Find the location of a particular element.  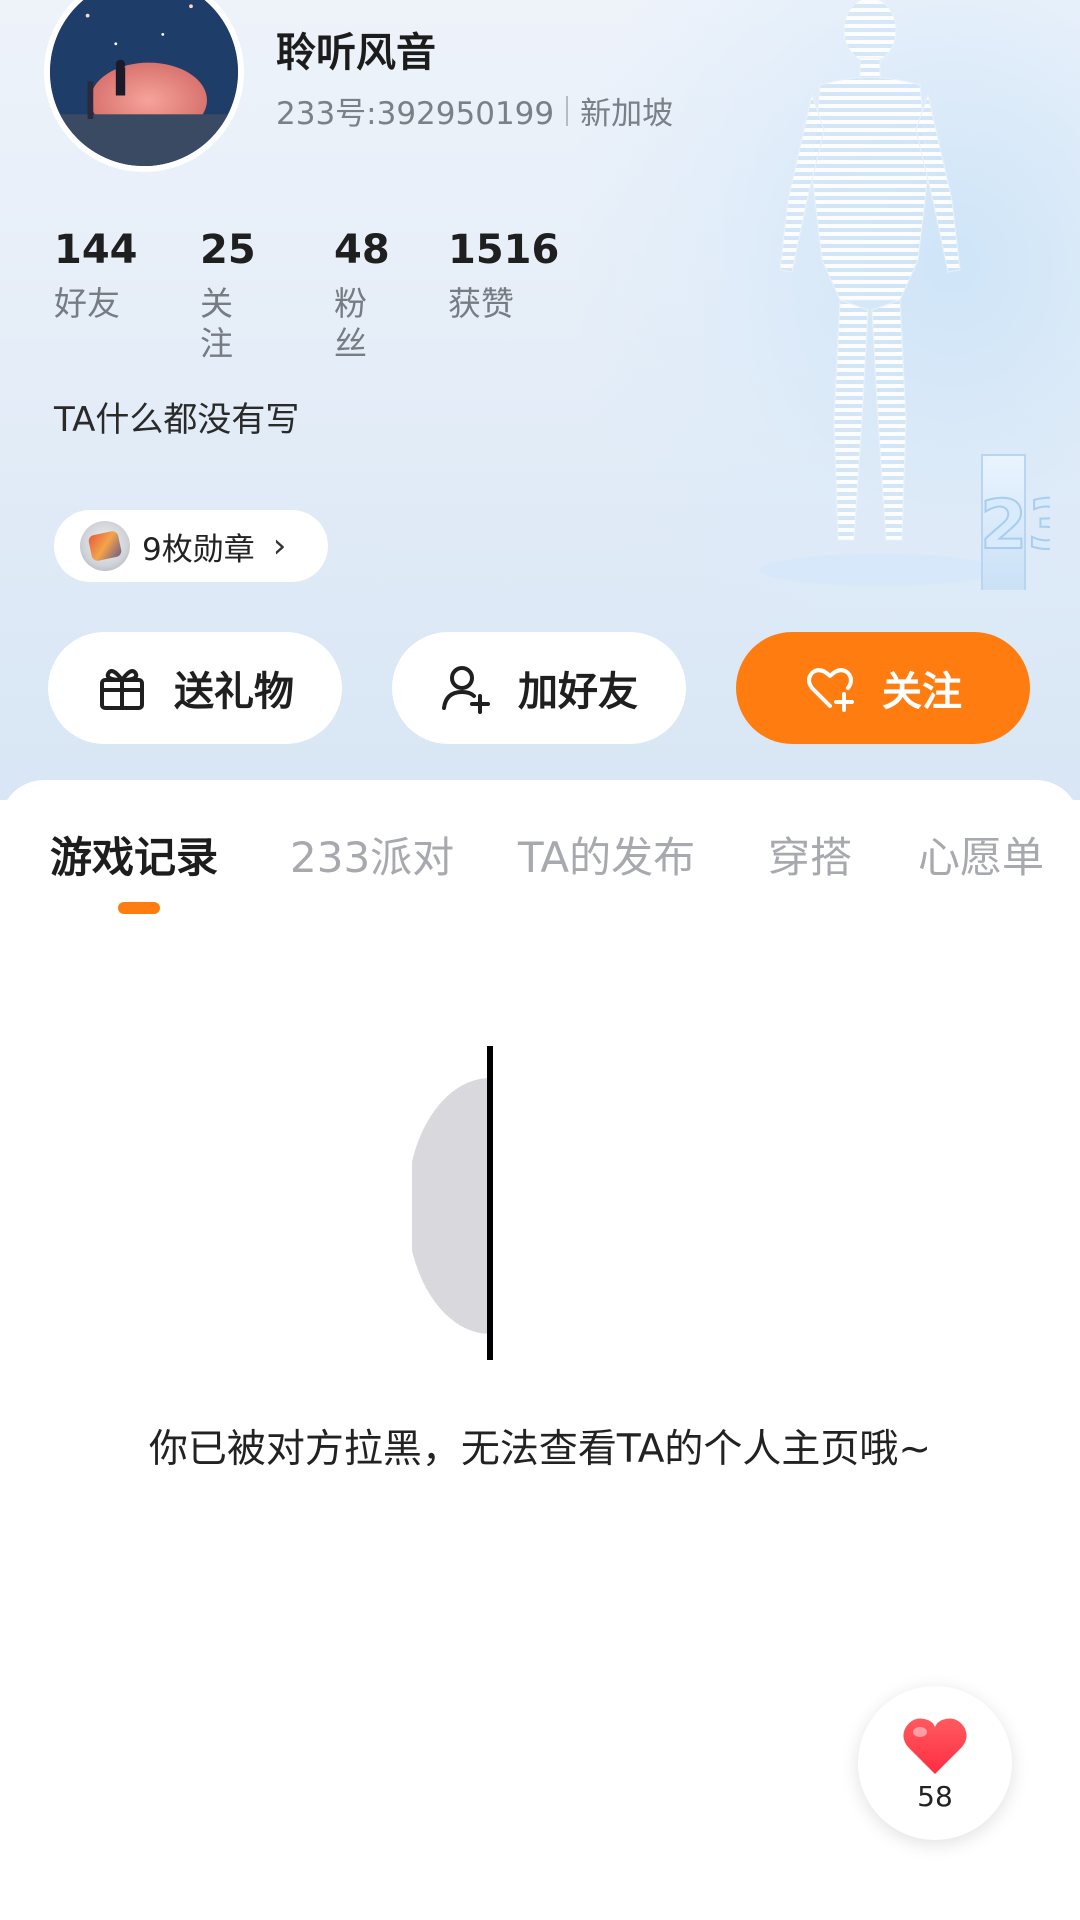

stat-fans: 48 粉丝 is located at coordinates (362, 296).